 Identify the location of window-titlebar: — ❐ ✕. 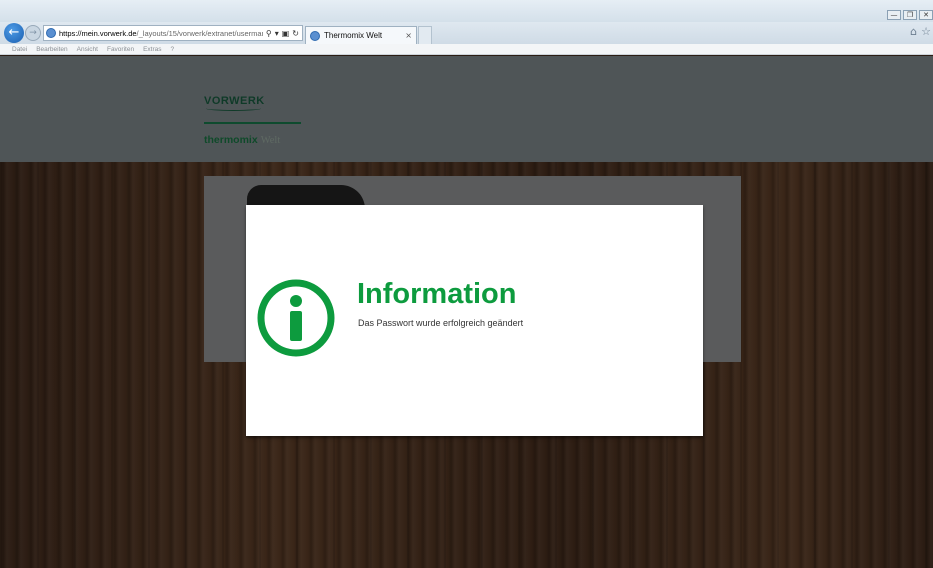
(466, 11).